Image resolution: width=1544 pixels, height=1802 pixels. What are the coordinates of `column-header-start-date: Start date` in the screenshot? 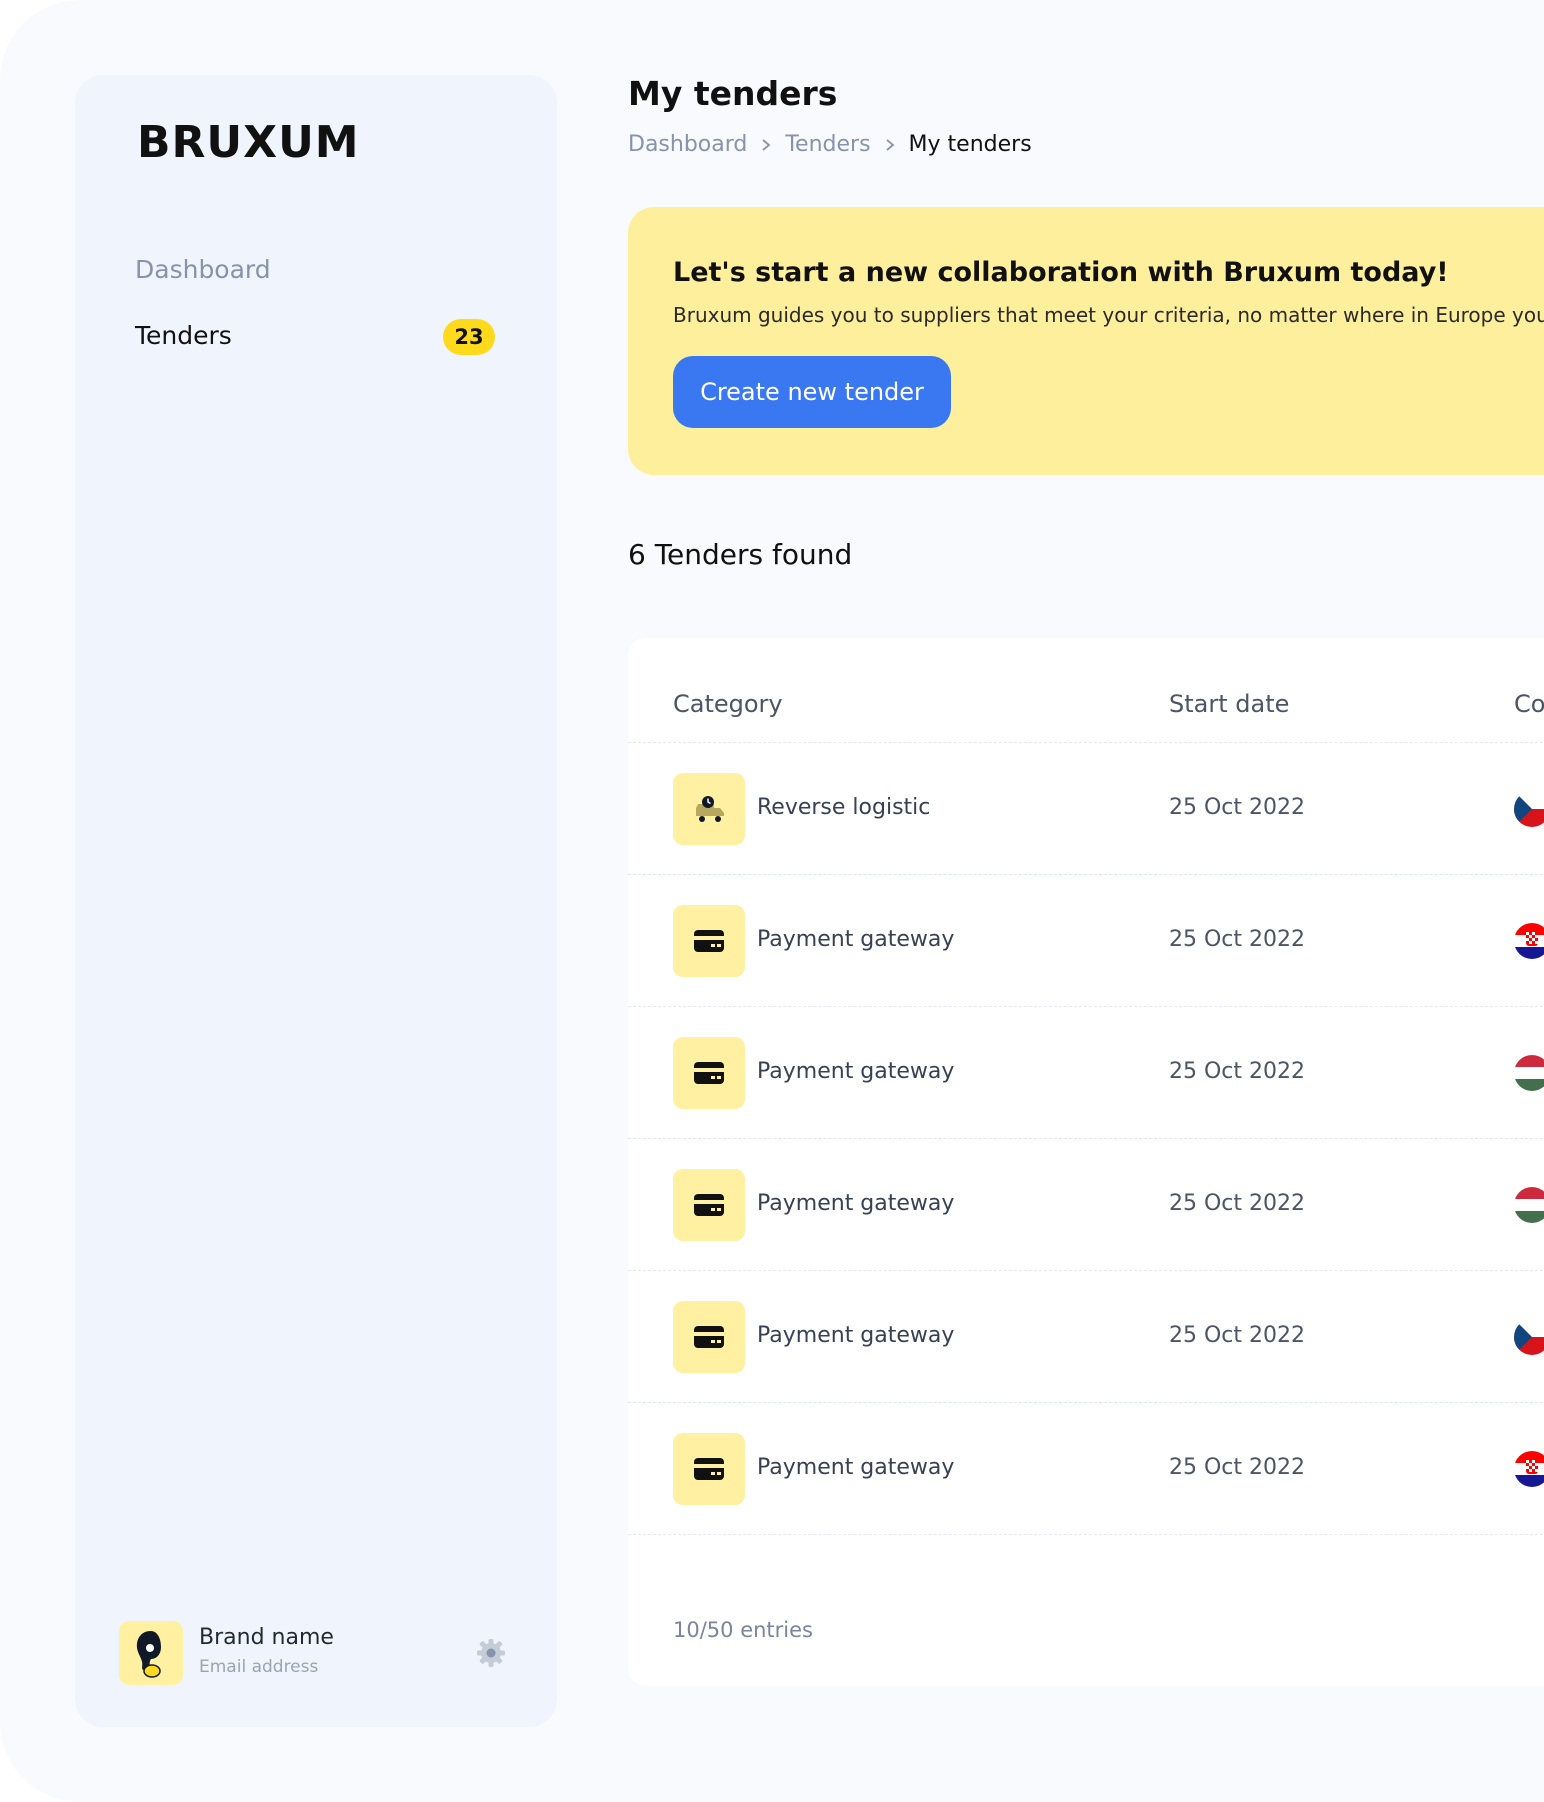 It's located at (1229, 704).